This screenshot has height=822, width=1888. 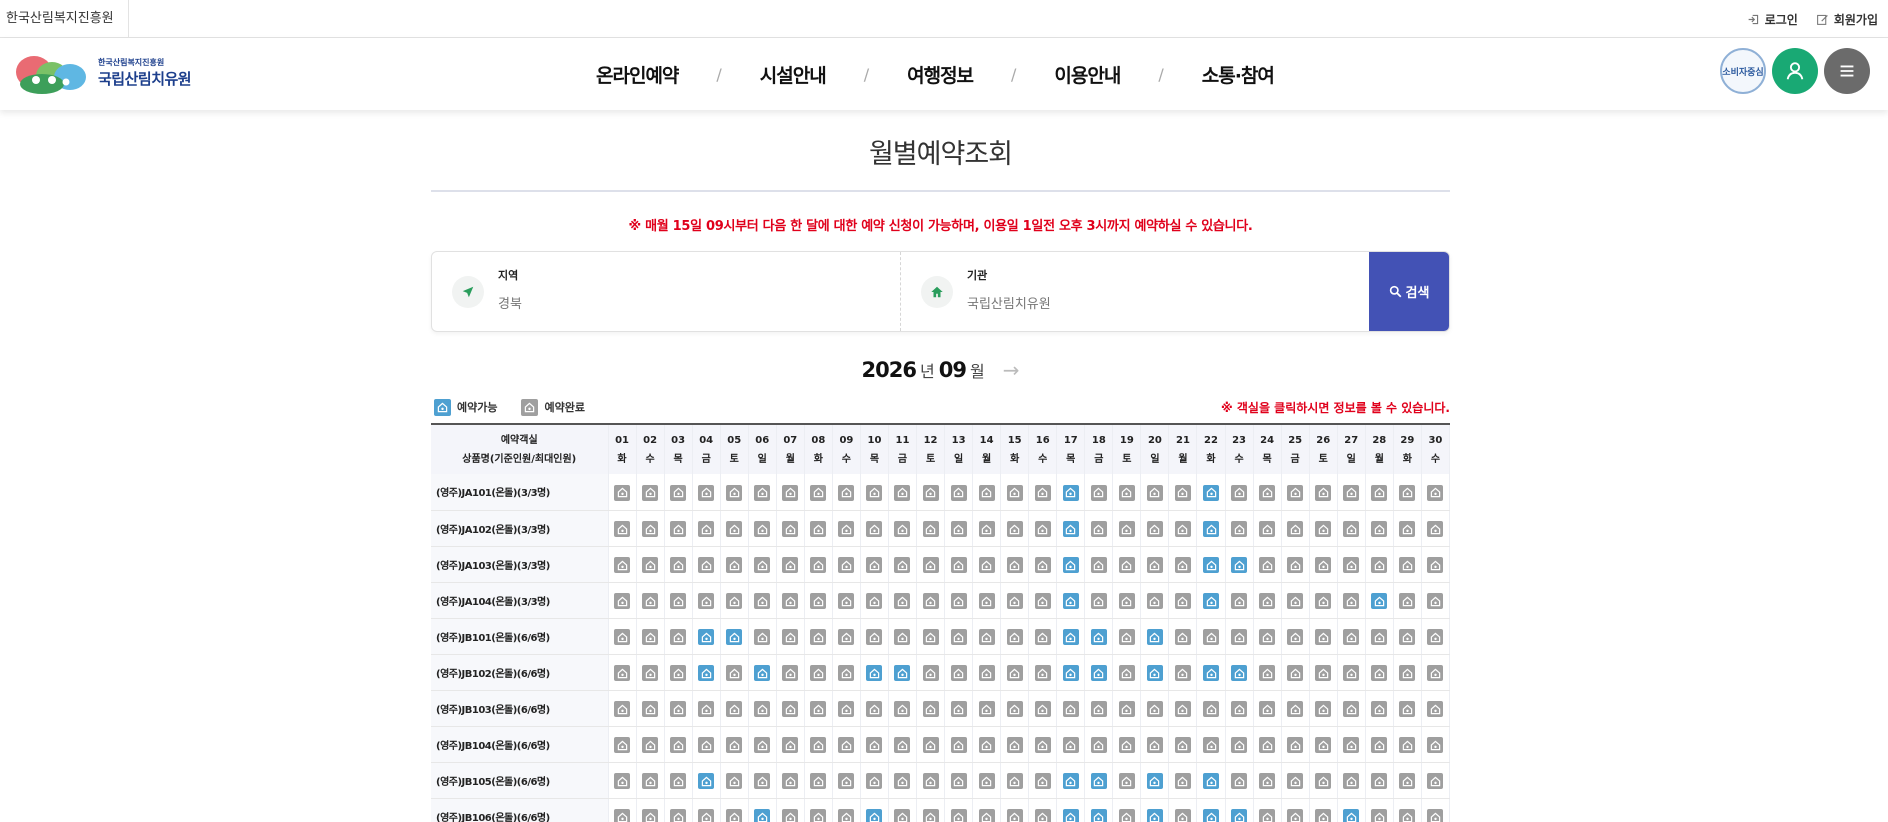 I want to click on room-name: (영주)JB101(온돌)(6/6명), so click(x=520, y=636).